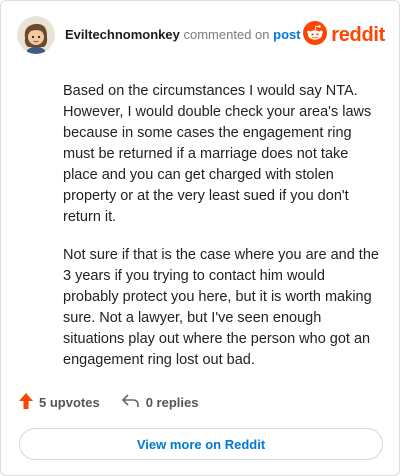  I want to click on reddit-brand: reddit, so click(344, 35).